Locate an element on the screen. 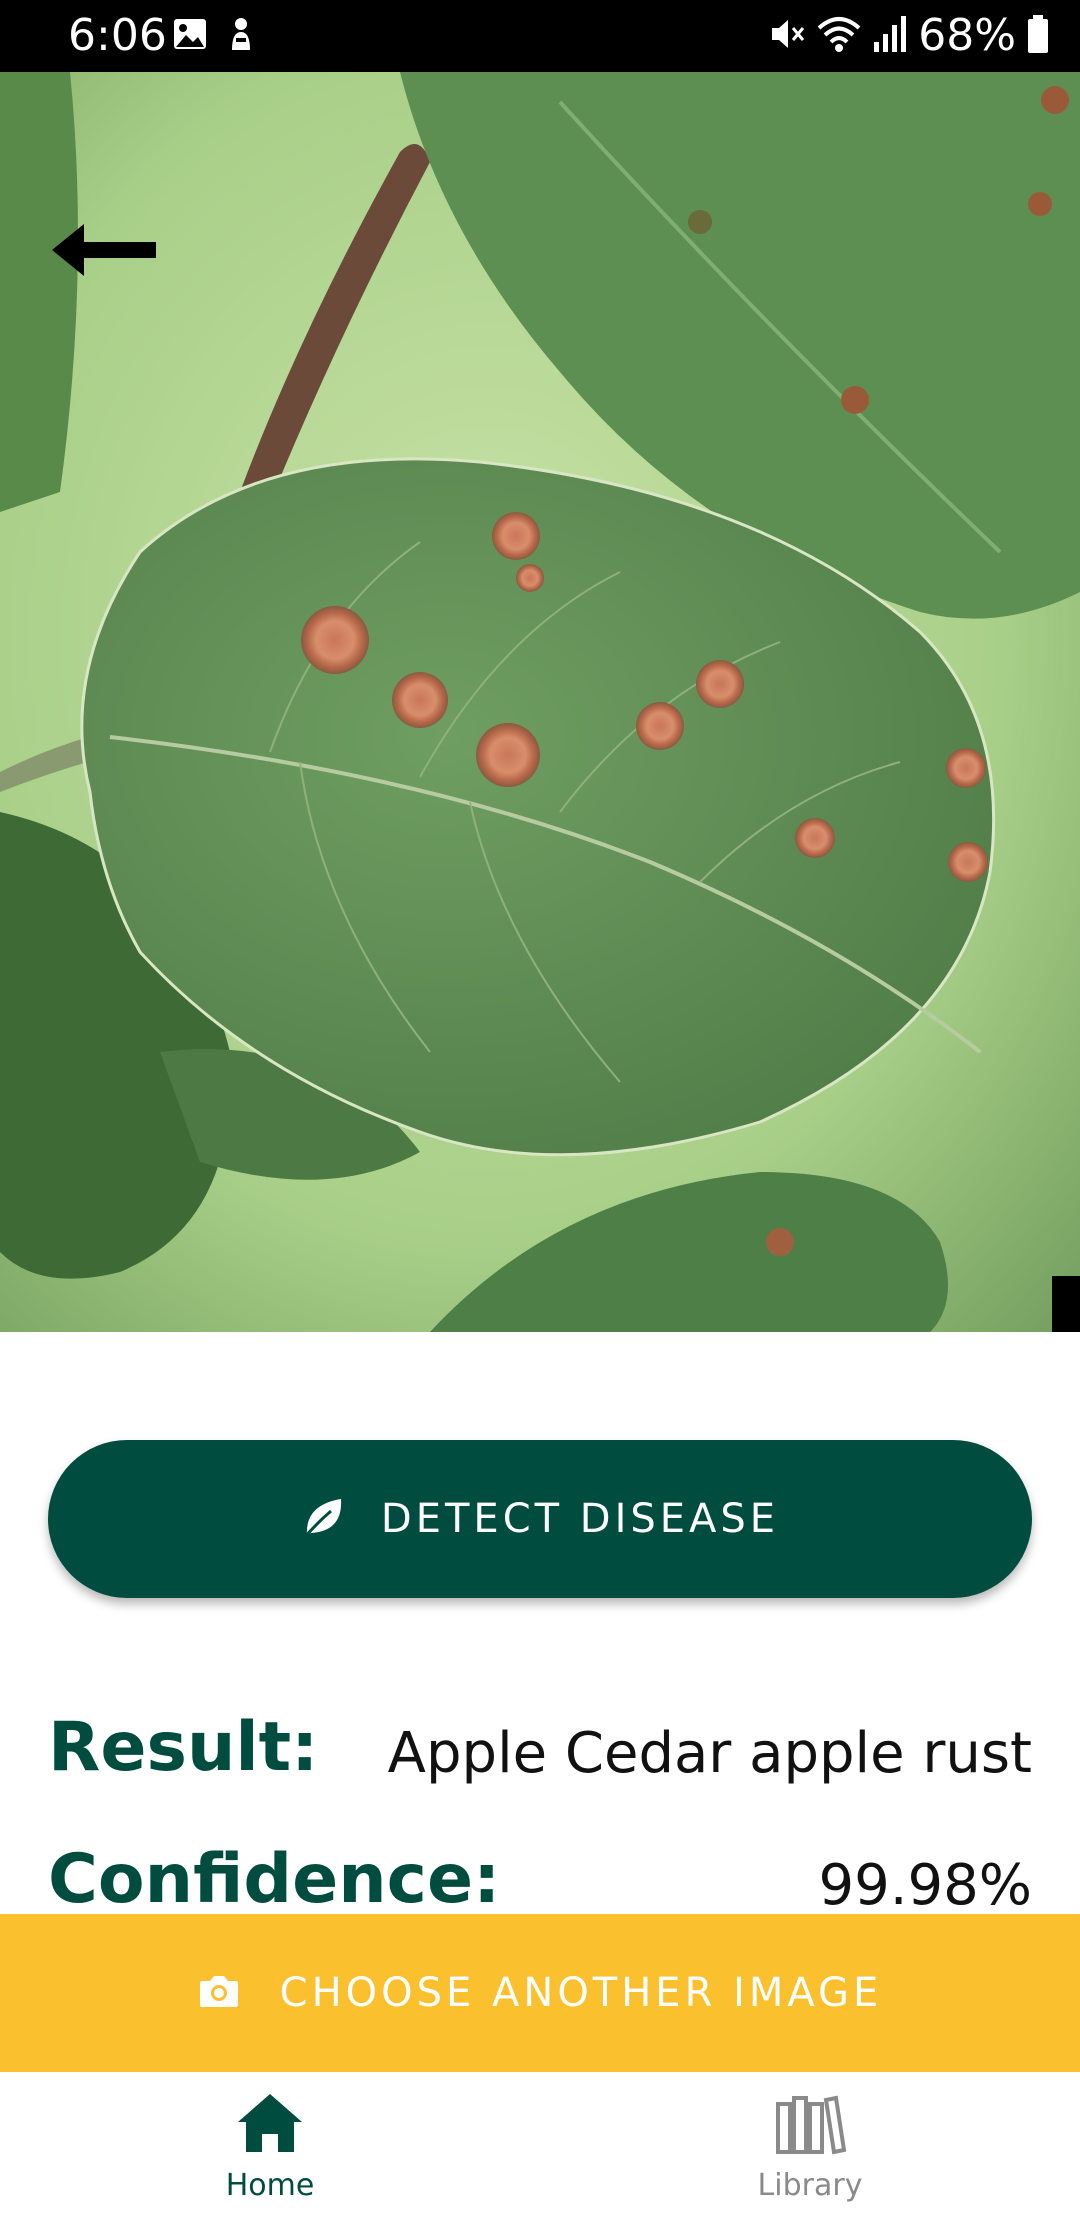  camera-icon is located at coordinates (219, 1993).